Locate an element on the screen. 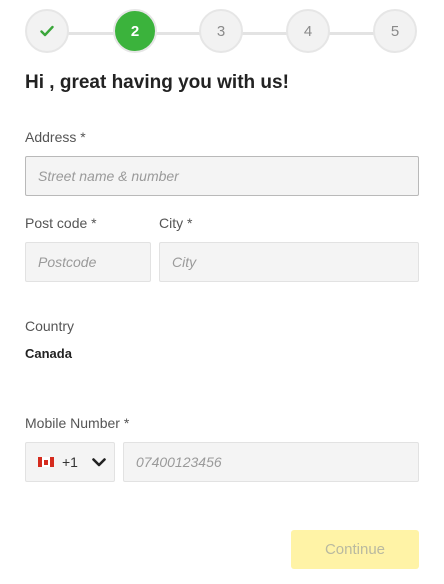 This screenshot has height=584, width=444. country-value: Canada is located at coordinates (48, 353).